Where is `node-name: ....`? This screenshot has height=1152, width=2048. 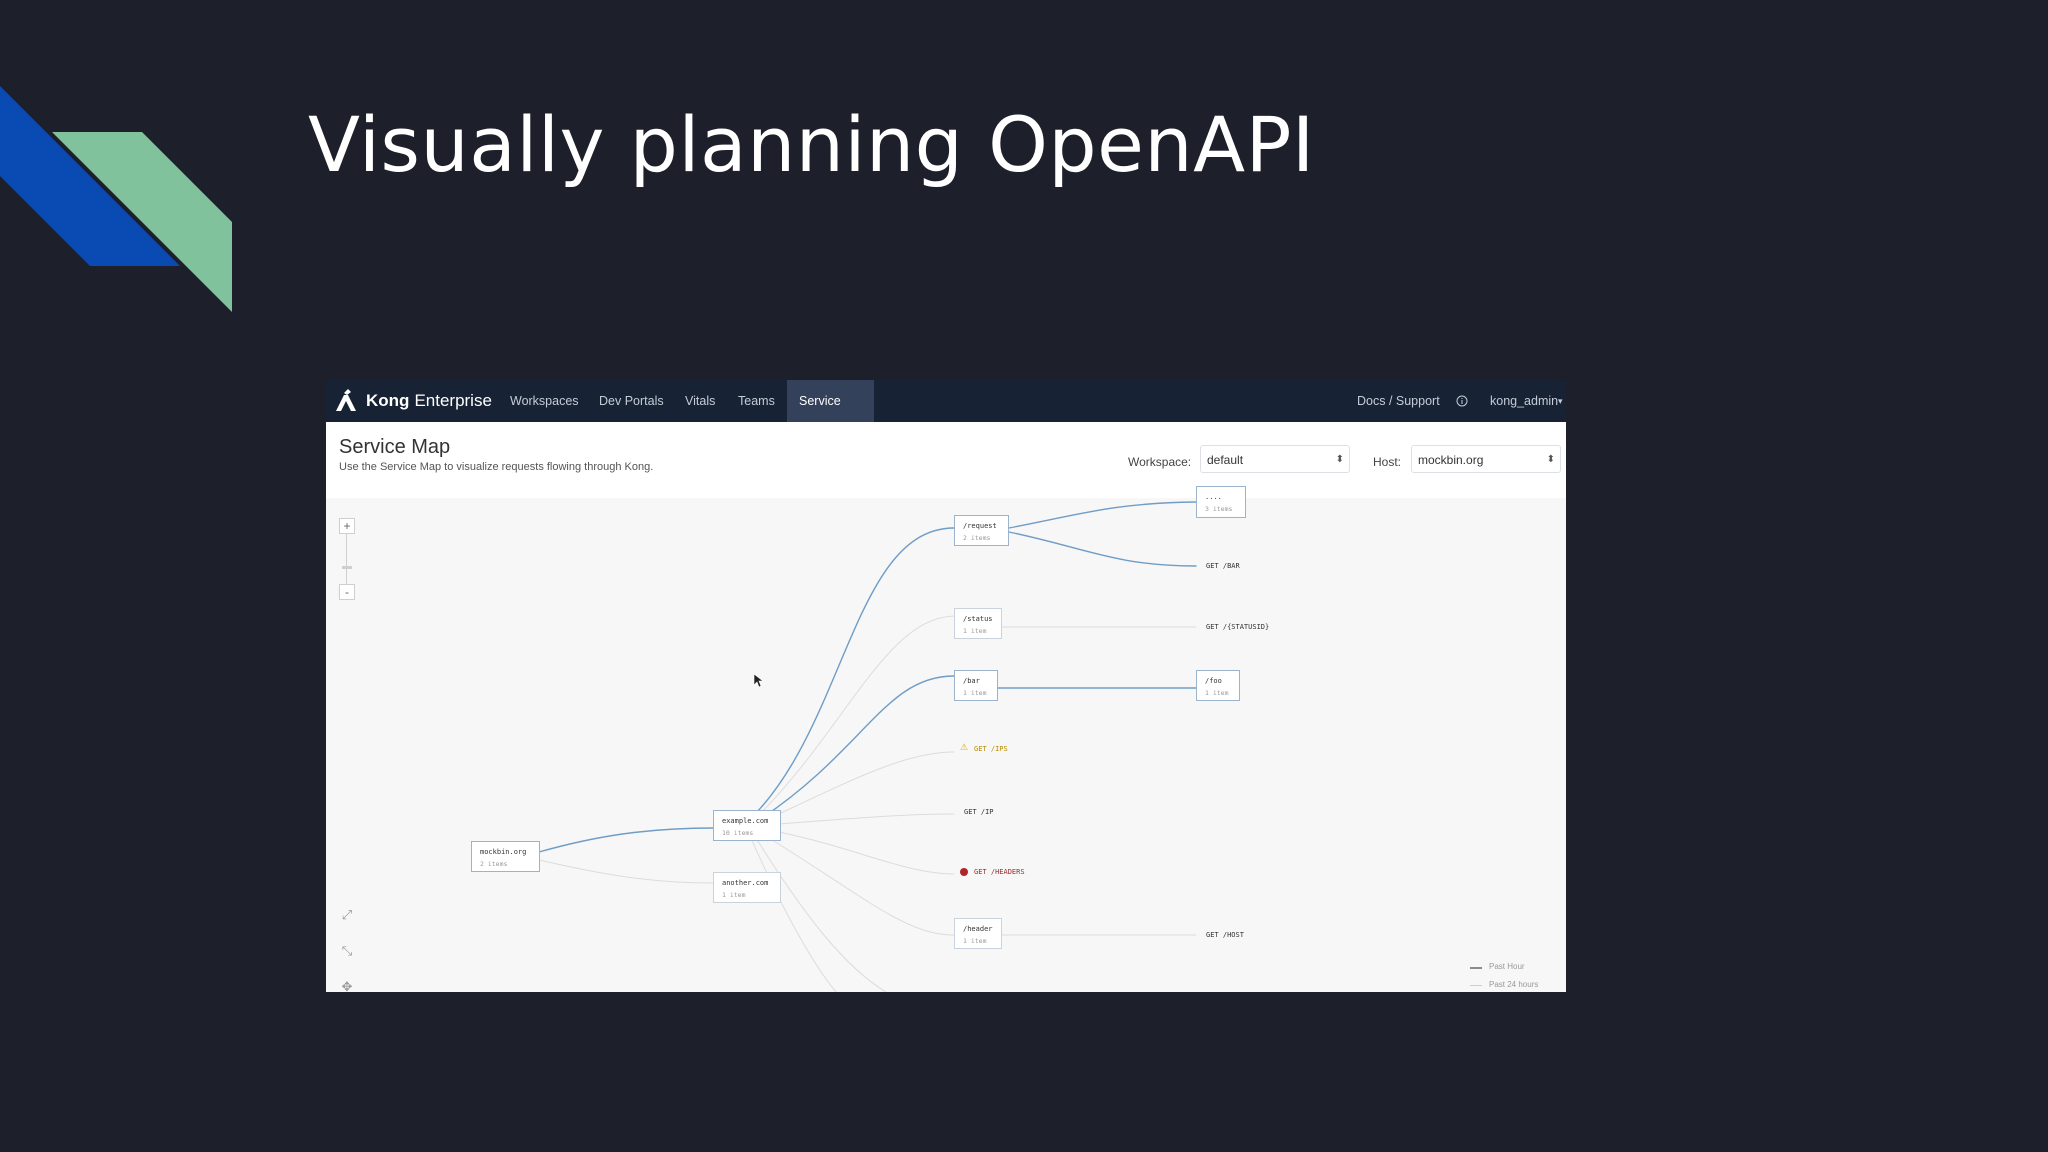 node-name: .... is located at coordinates (1213, 497).